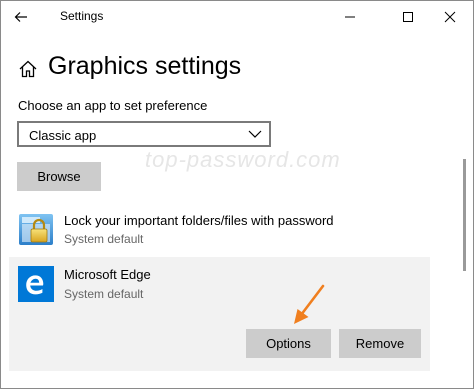 The height and width of the screenshot is (389, 474). What do you see at coordinates (36, 229) in the screenshot?
I see `folder-lock-icon` at bounding box center [36, 229].